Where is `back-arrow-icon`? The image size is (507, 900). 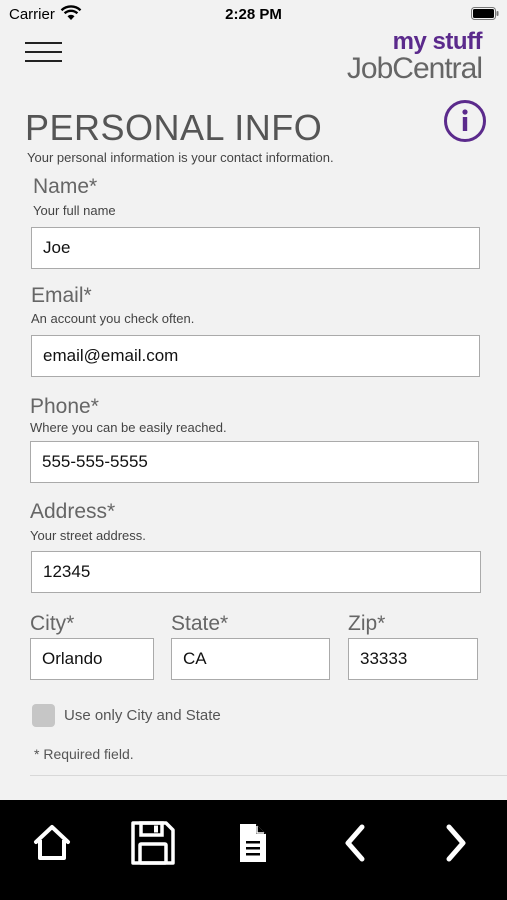 back-arrow-icon is located at coordinates (355, 843).